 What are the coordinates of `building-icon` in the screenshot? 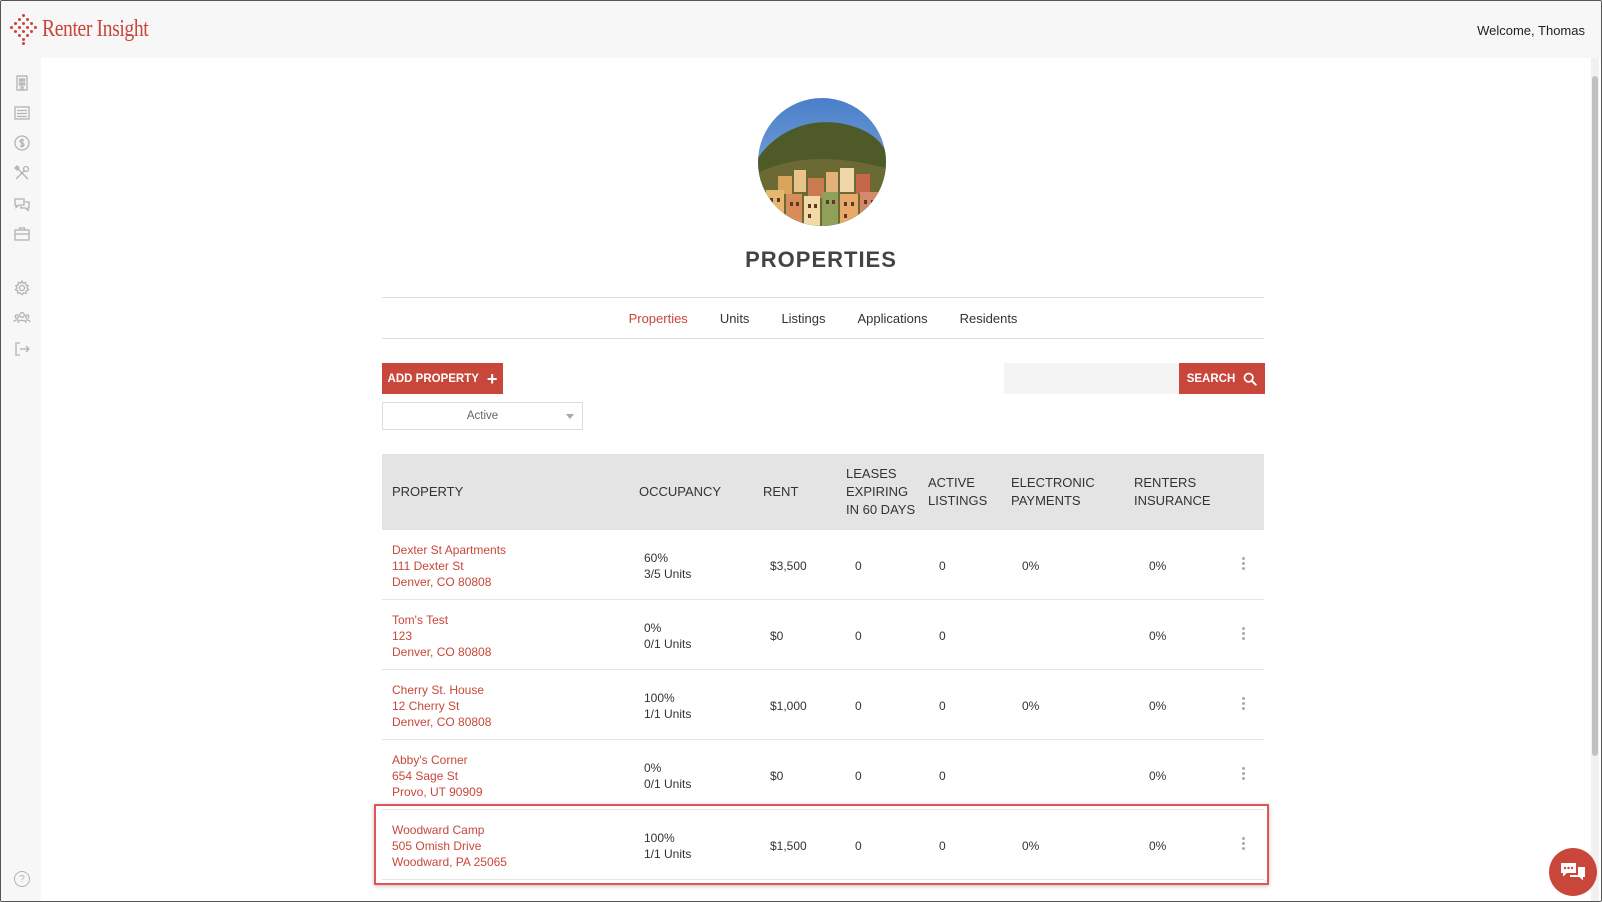 It's located at (22, 83).